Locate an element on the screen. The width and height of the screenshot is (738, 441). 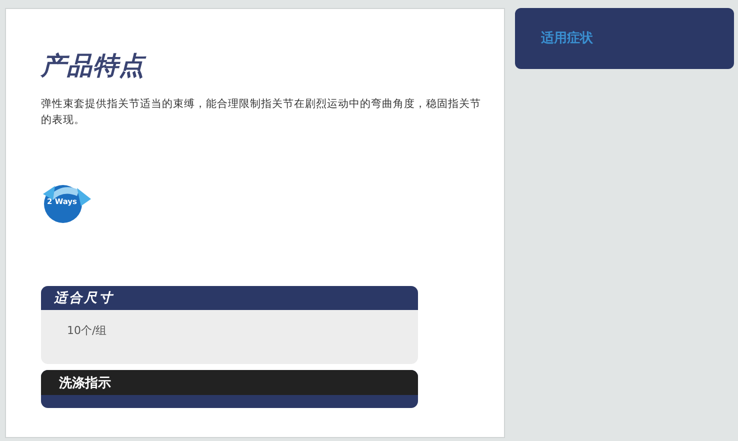
section-text: 10个/组 is located at coordinates (87, 330).